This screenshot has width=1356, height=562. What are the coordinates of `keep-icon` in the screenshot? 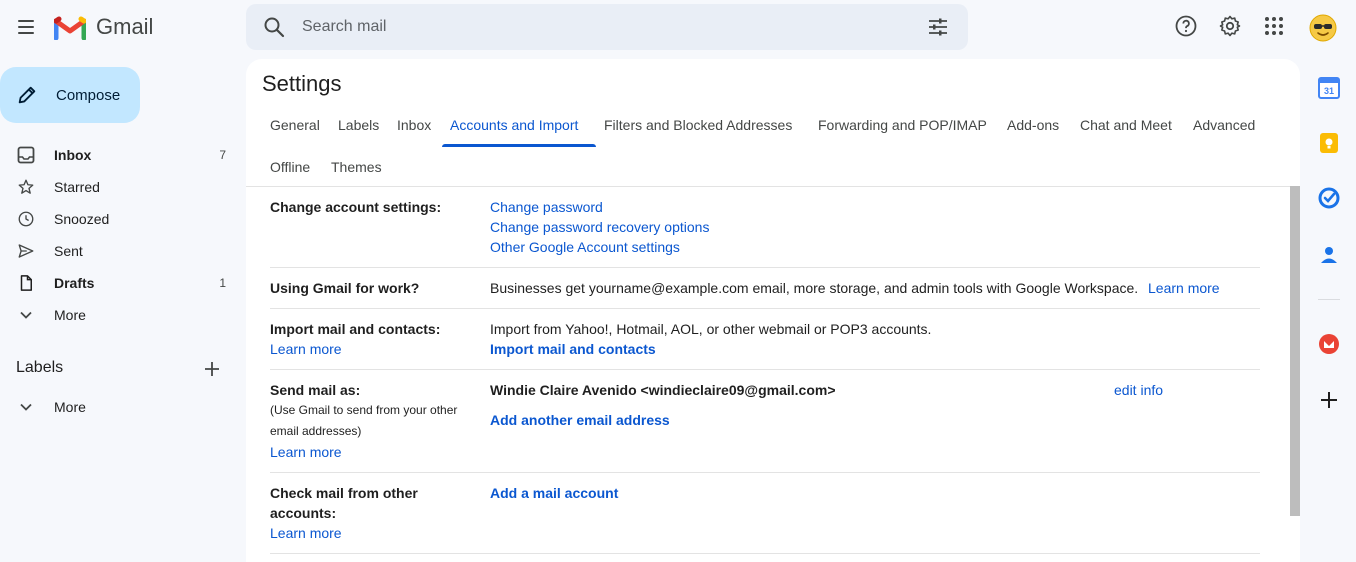 It's located at (1329, 143).